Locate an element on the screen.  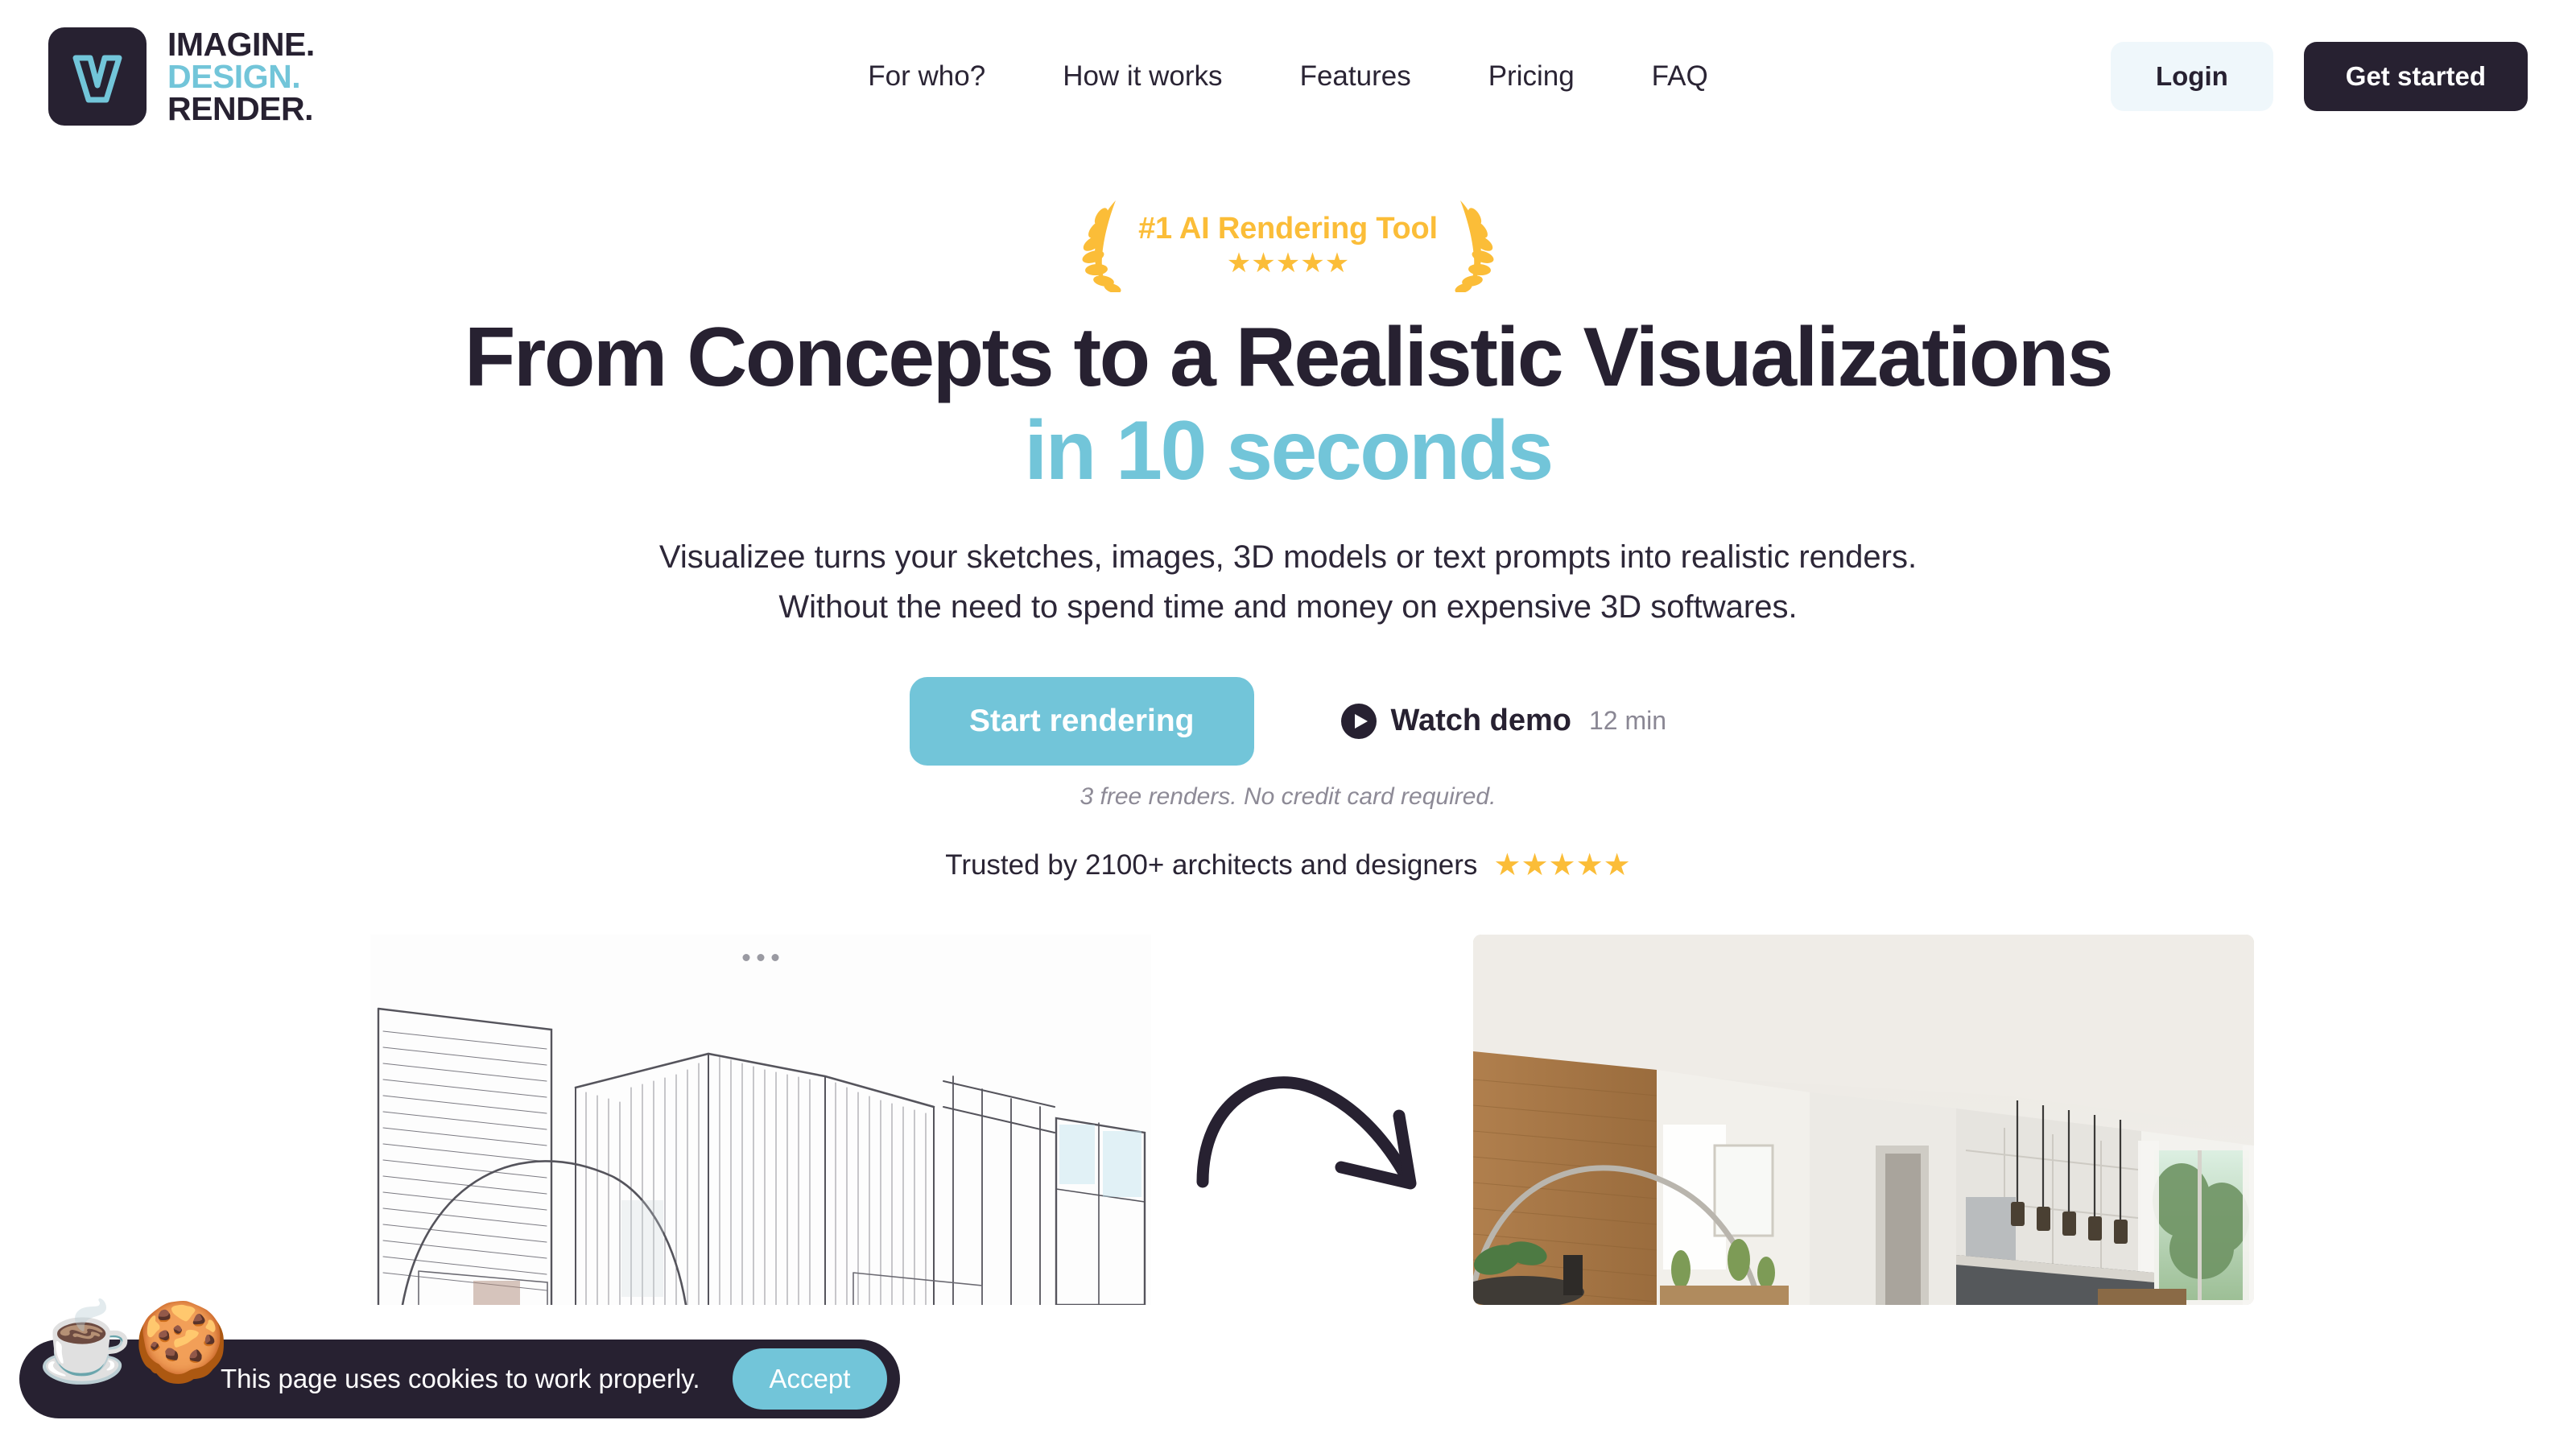
wordmark-line-3: RENDER. is located at coordinates (240, 109).